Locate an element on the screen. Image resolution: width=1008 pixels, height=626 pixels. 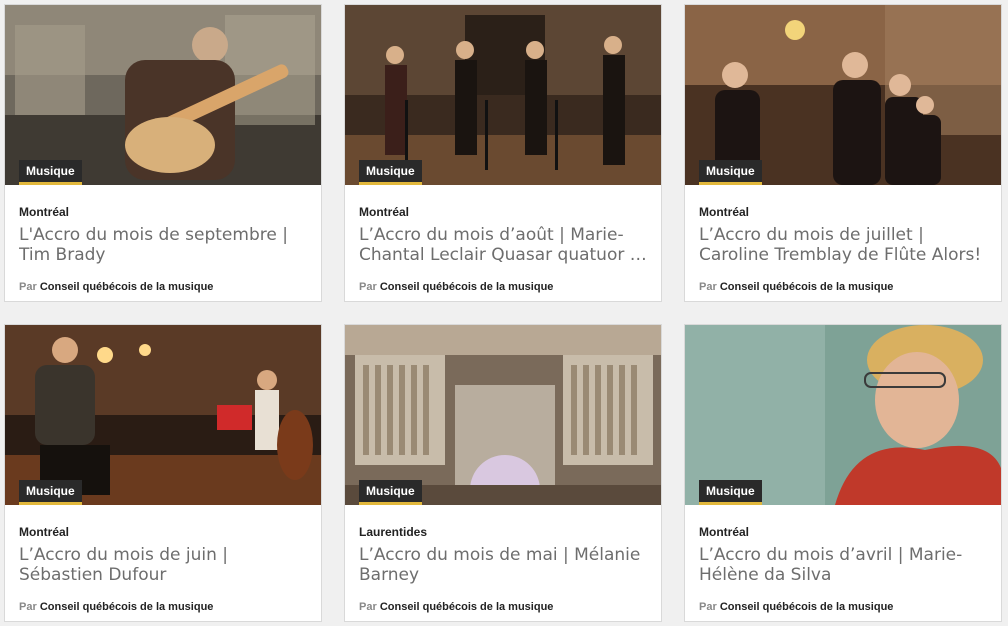
thumbnail-image-duo-stage is located at coordinates (163, 415).